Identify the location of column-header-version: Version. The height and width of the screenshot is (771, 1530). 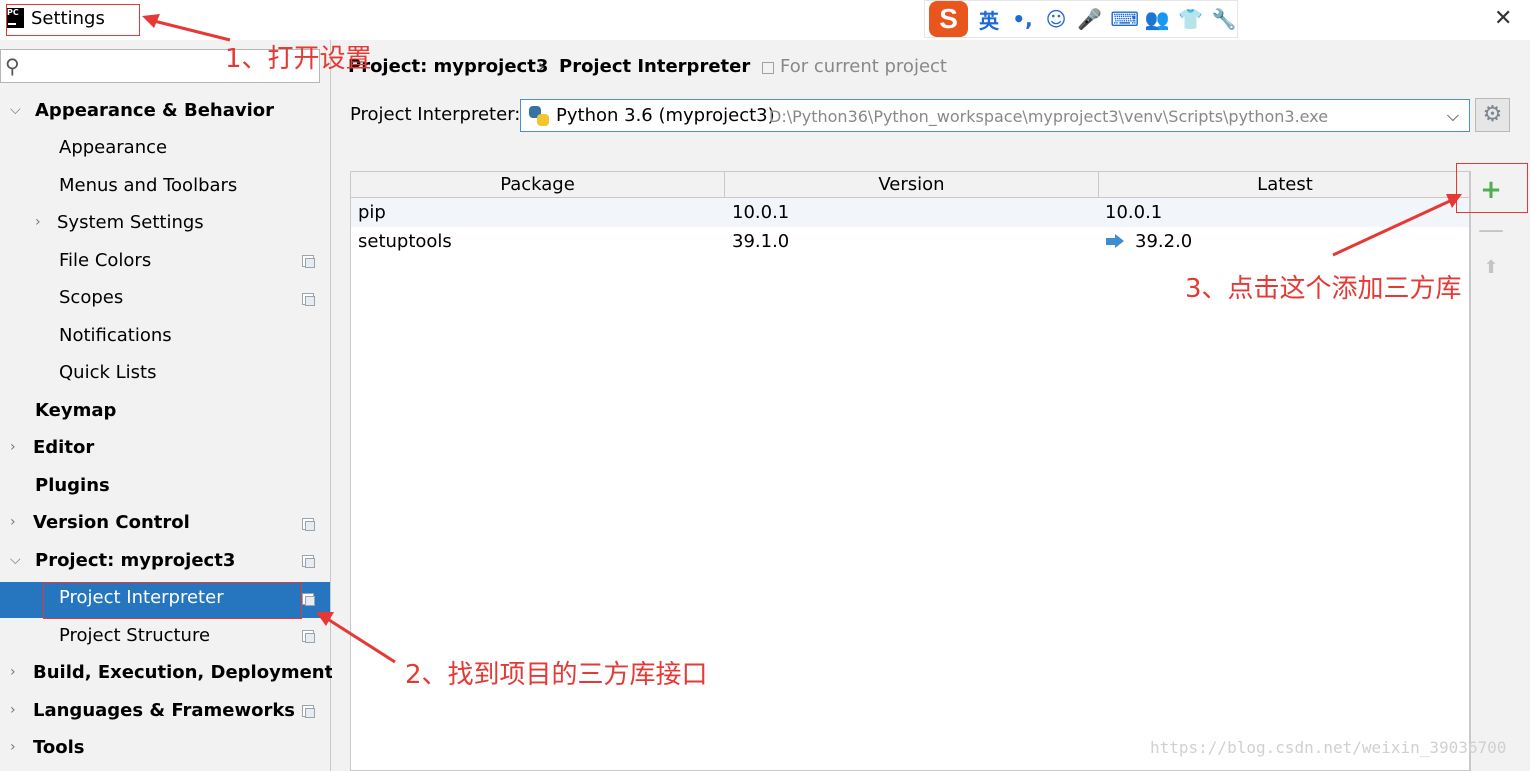
(912, 185).